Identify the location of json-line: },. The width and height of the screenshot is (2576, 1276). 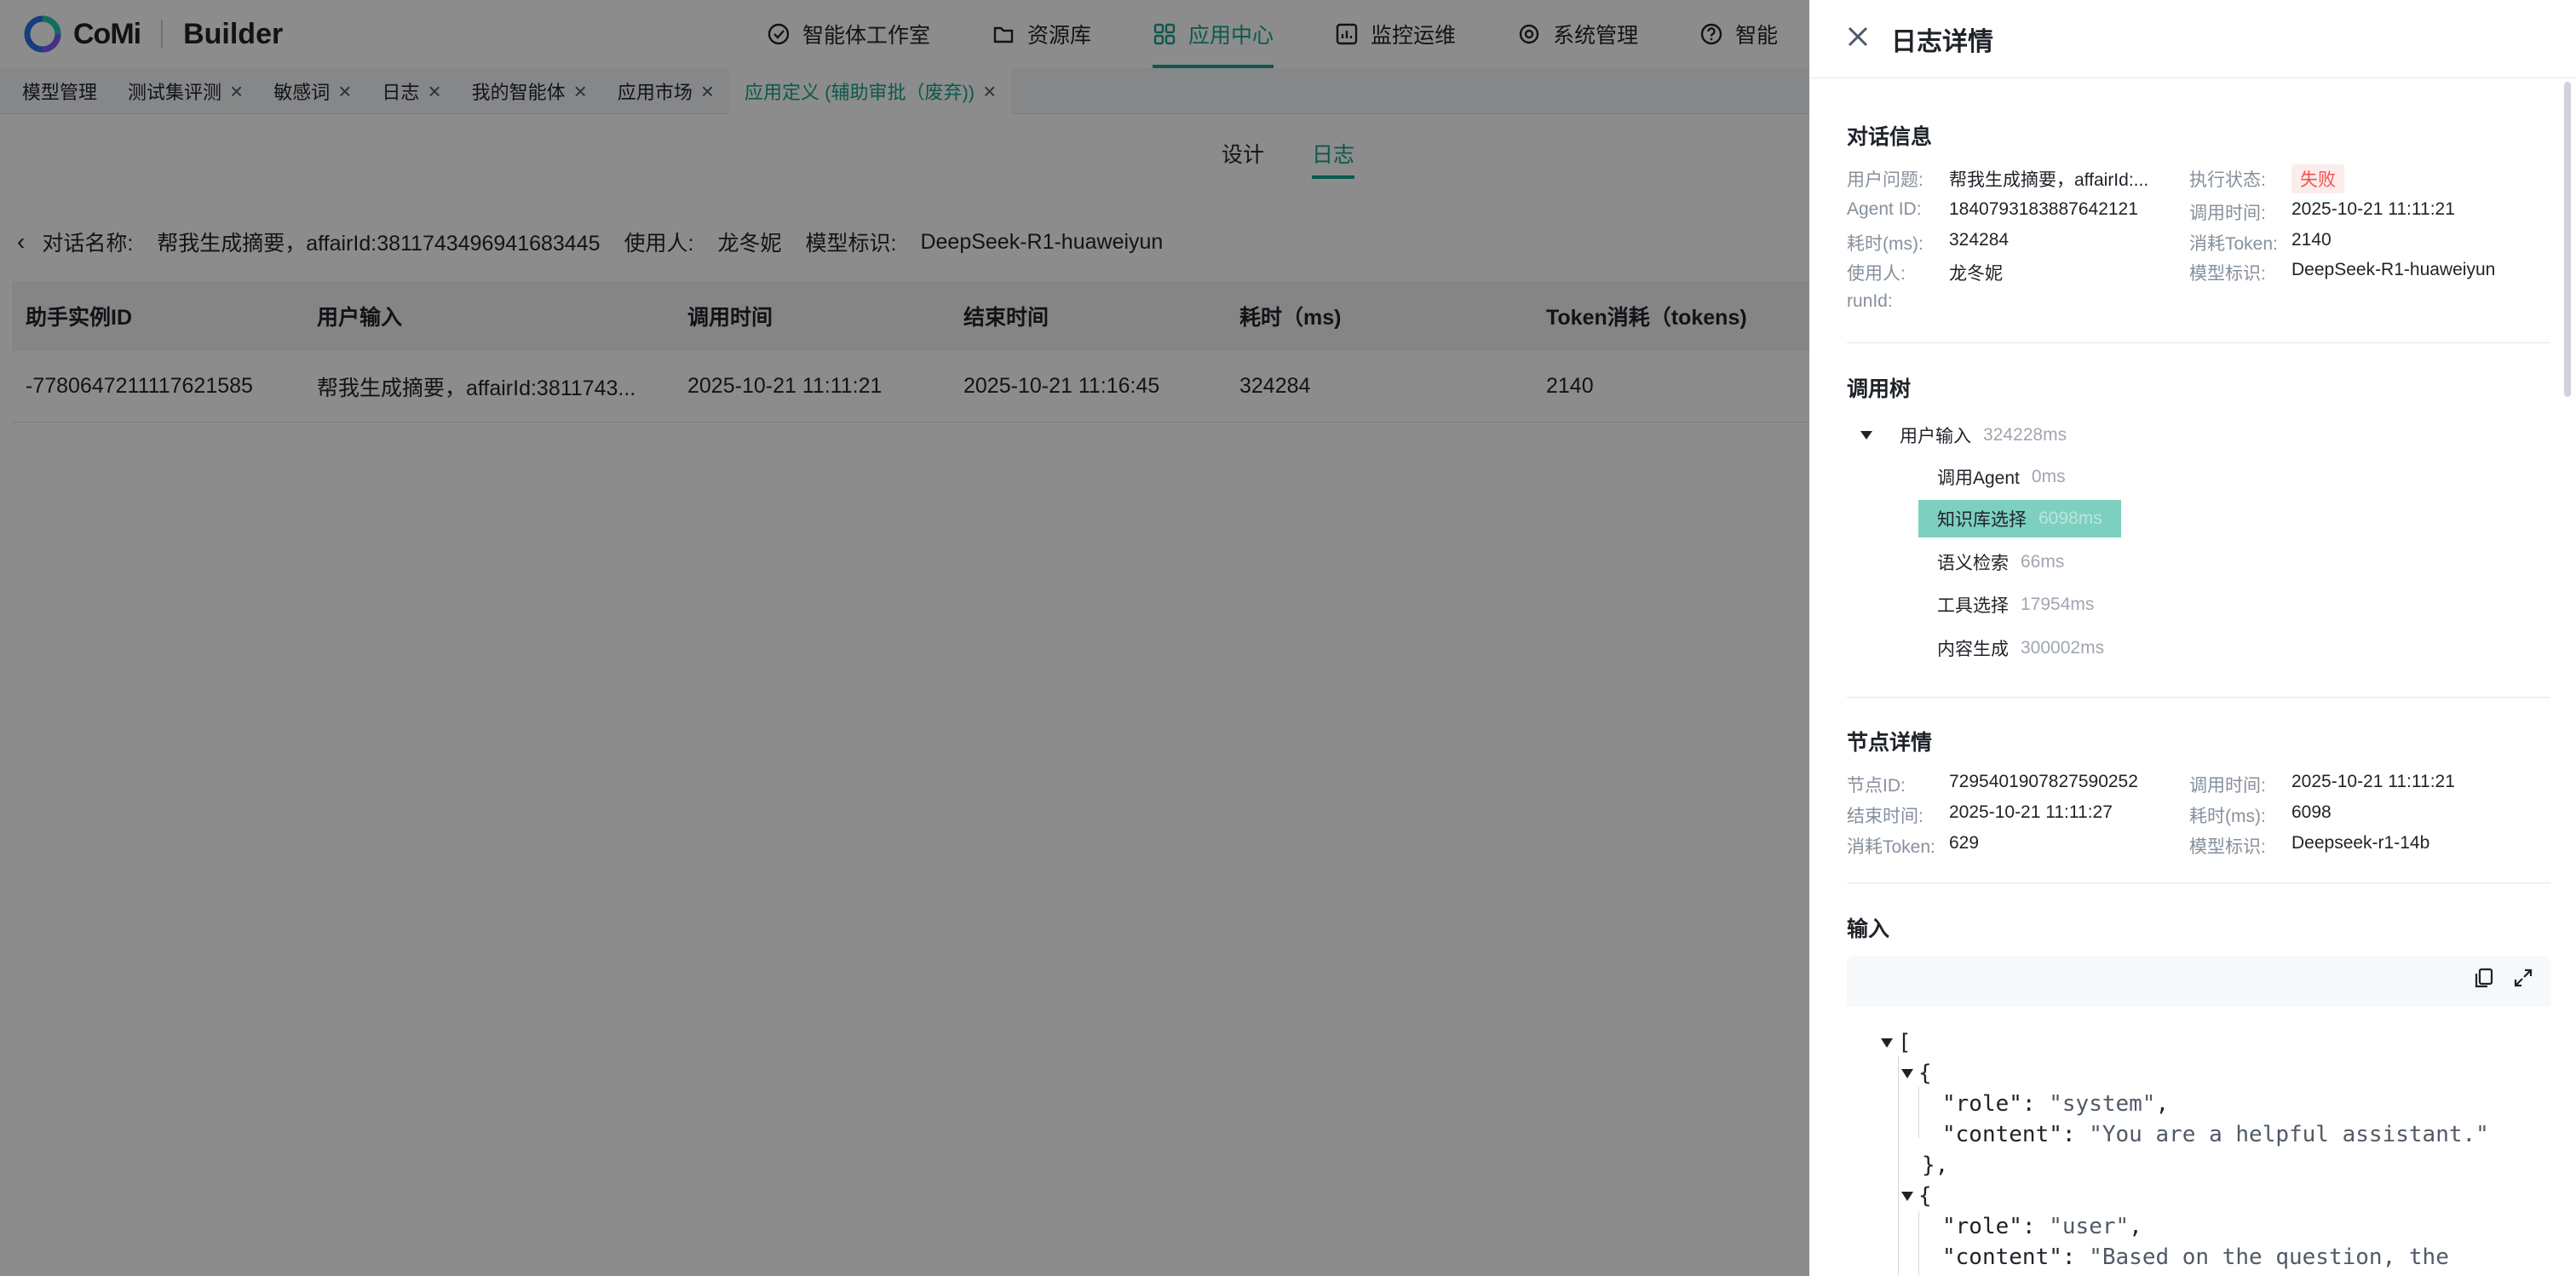
(2185, 1165).